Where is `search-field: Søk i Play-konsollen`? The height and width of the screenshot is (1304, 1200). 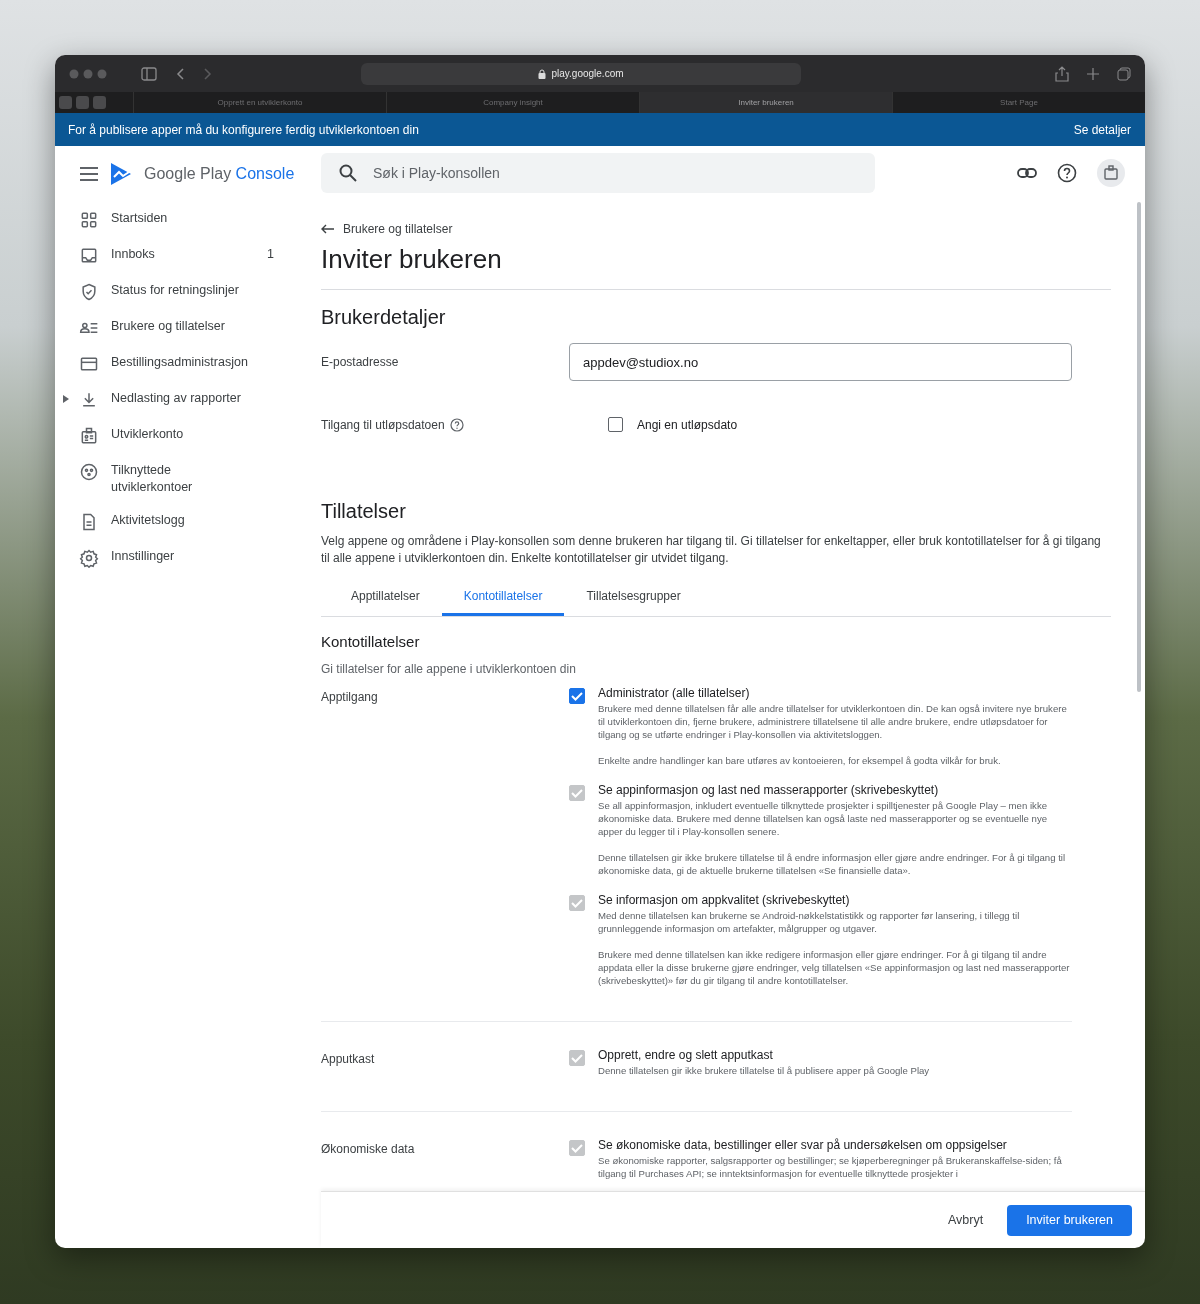
search-field: Søk i Play-konsollen is located at coordinates (598, 173).